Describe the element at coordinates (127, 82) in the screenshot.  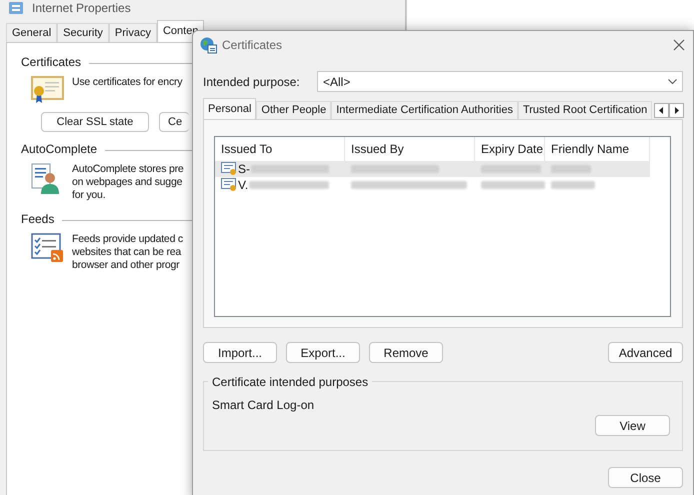
I see `description-text: Use certificates for encry` at that location.